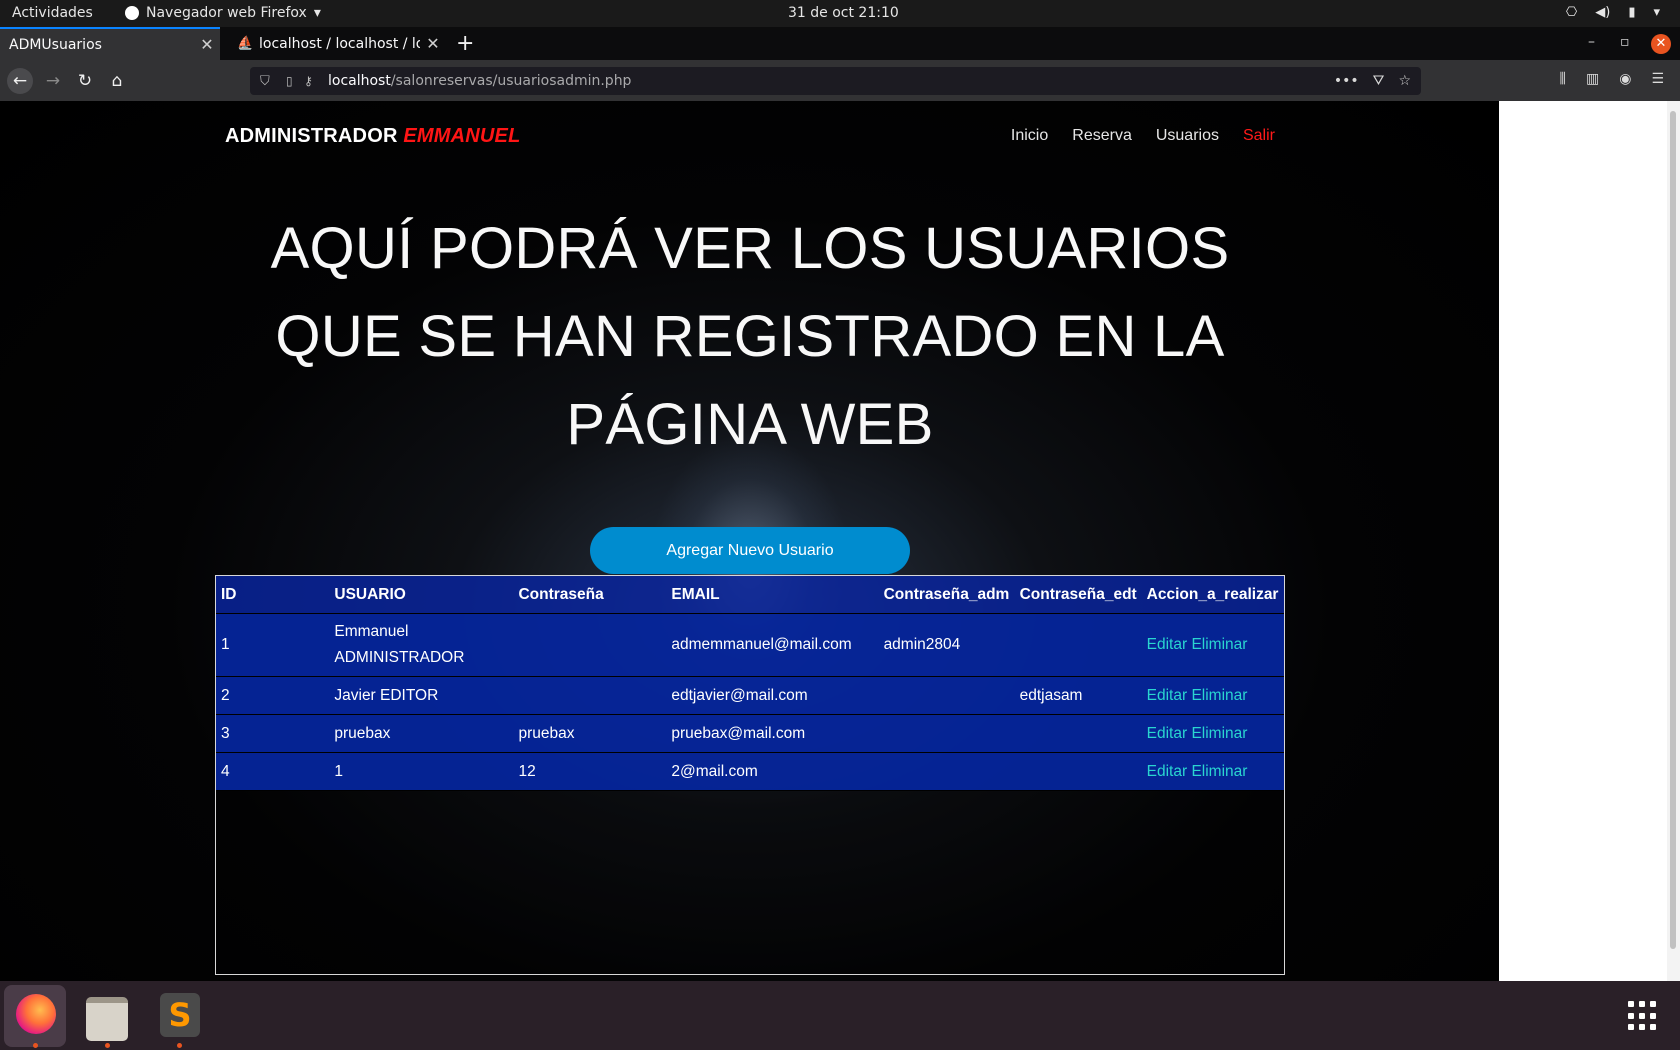 This screenshot has height=1050, width=1680. What do you see at coordinates (465, 43) in the screenshot?
I see `new-tab-button: +` at bounding box center [465, 43].